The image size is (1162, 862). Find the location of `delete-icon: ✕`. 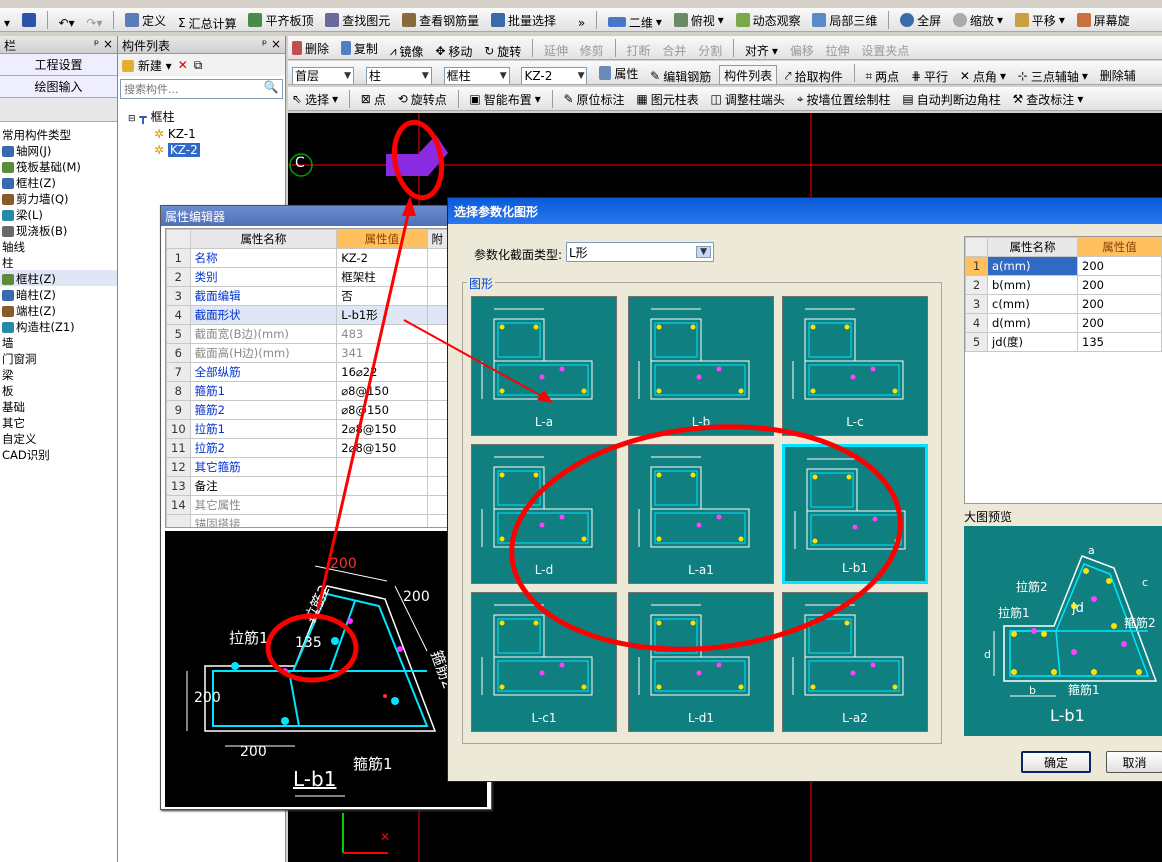

delete-icon: ✕ is located at coordinates (183, 65).